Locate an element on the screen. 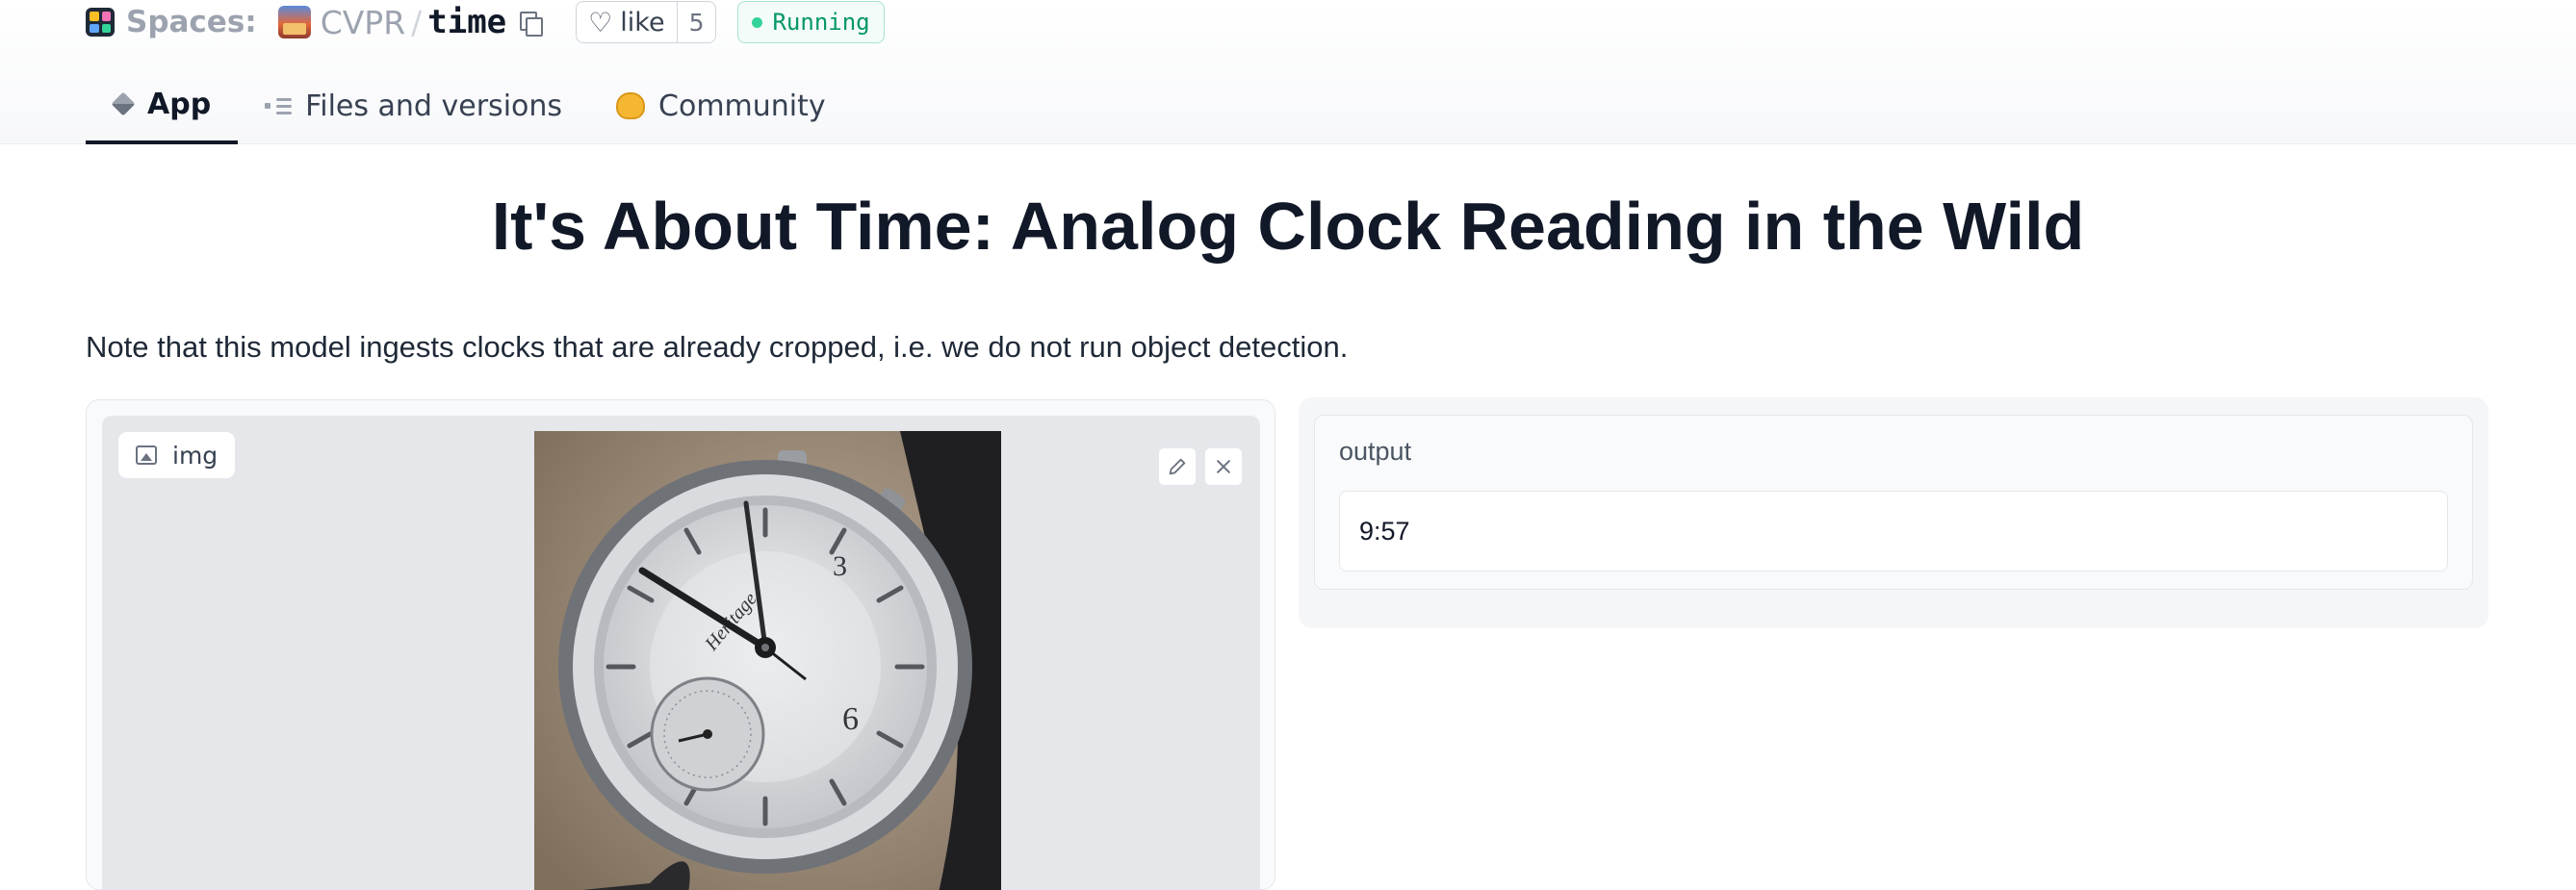 The height and width of the screenshot is (890, 2576). tab-files-label: Files and versions is located at coordinates (434, 106).